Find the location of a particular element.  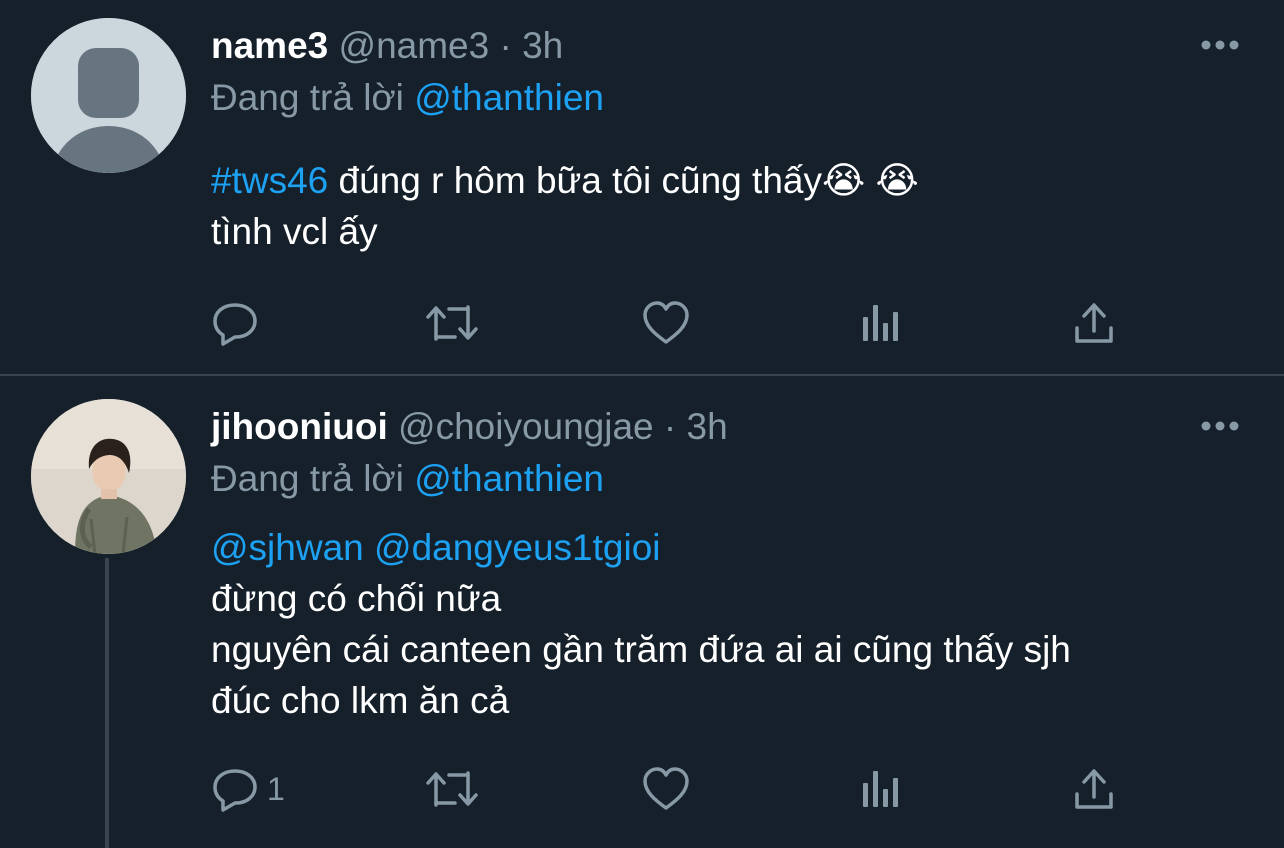

tweet-text-line: #tws46 đúng r hôm bữa tôi cũng thấy😭 😭 is located at coordinates (565, 180).